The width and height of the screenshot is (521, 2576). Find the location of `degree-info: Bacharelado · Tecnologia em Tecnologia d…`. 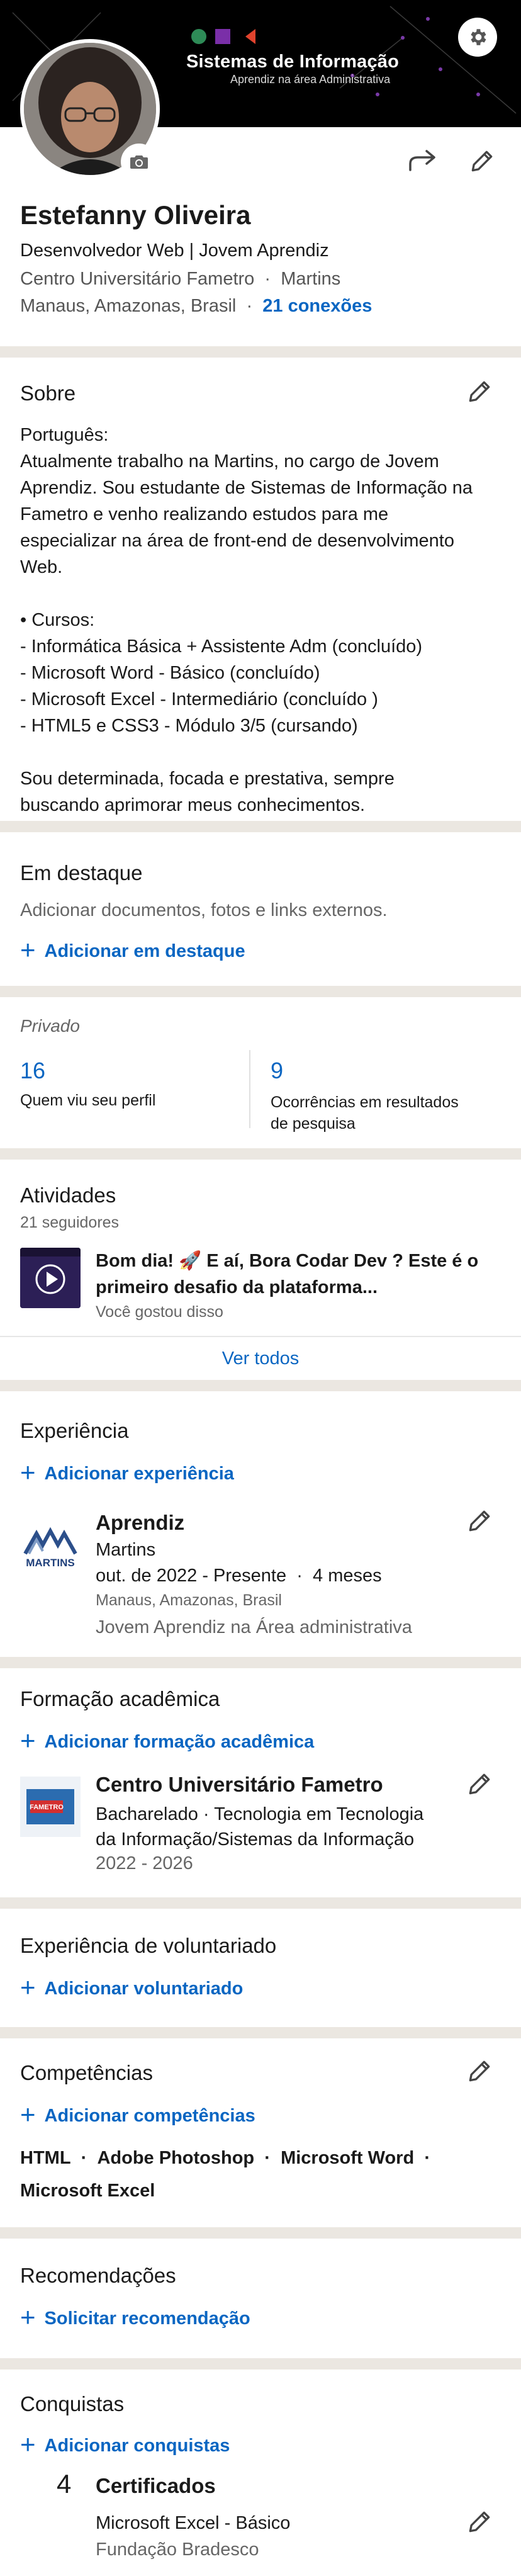

degree-info: Bacharelado · Tecnologia em Tecnologia d… is located at coordinates (259, 1827).